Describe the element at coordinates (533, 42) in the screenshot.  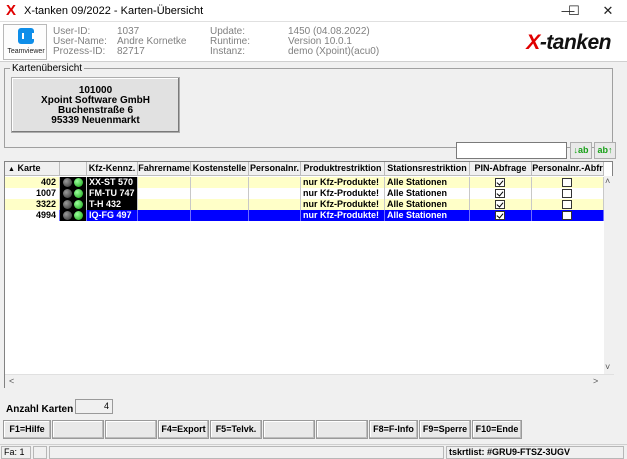
I see `brand-logo-x: X` at that location.